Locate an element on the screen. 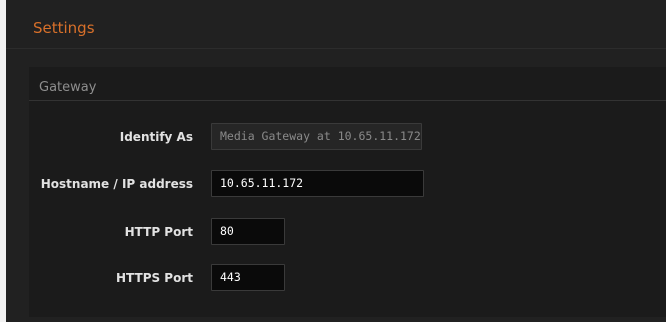 This screenshot has width=666, height=322. http-port-label: HTTP Port is located at coordinates (158, 232).